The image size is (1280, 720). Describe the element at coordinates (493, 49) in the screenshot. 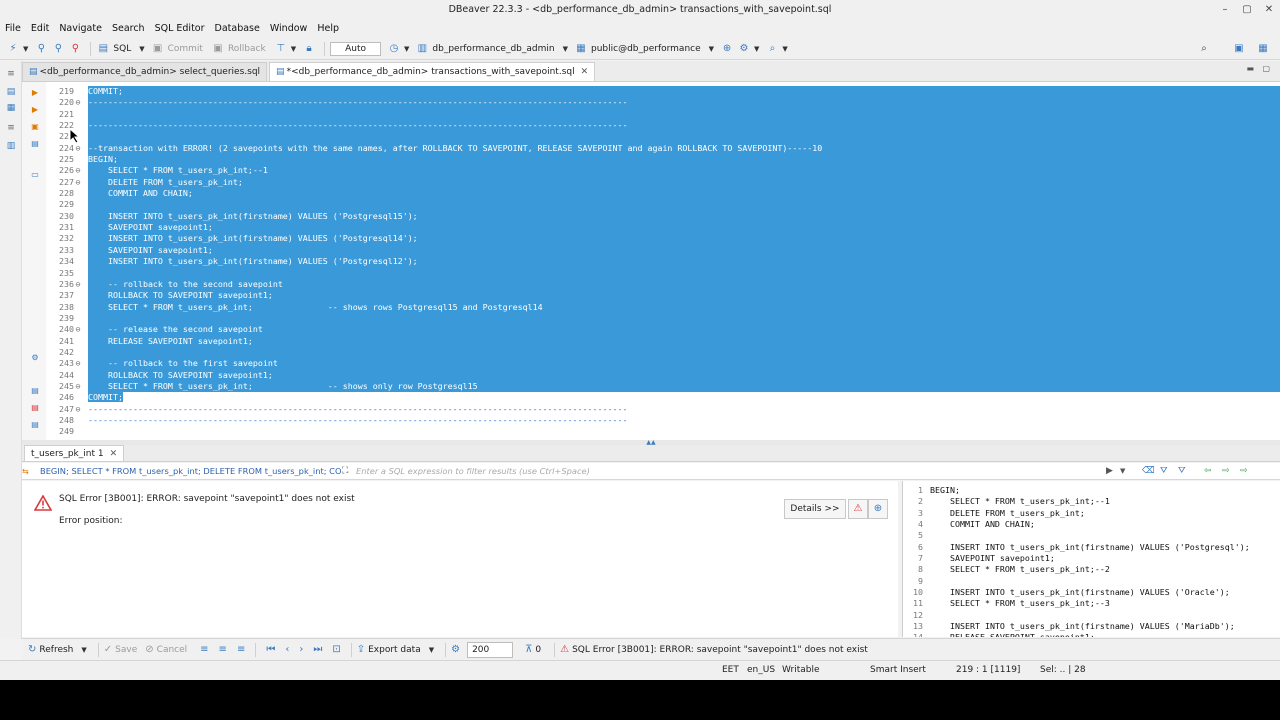

I see `active-datasource: db_performance_db_admin` at that location.